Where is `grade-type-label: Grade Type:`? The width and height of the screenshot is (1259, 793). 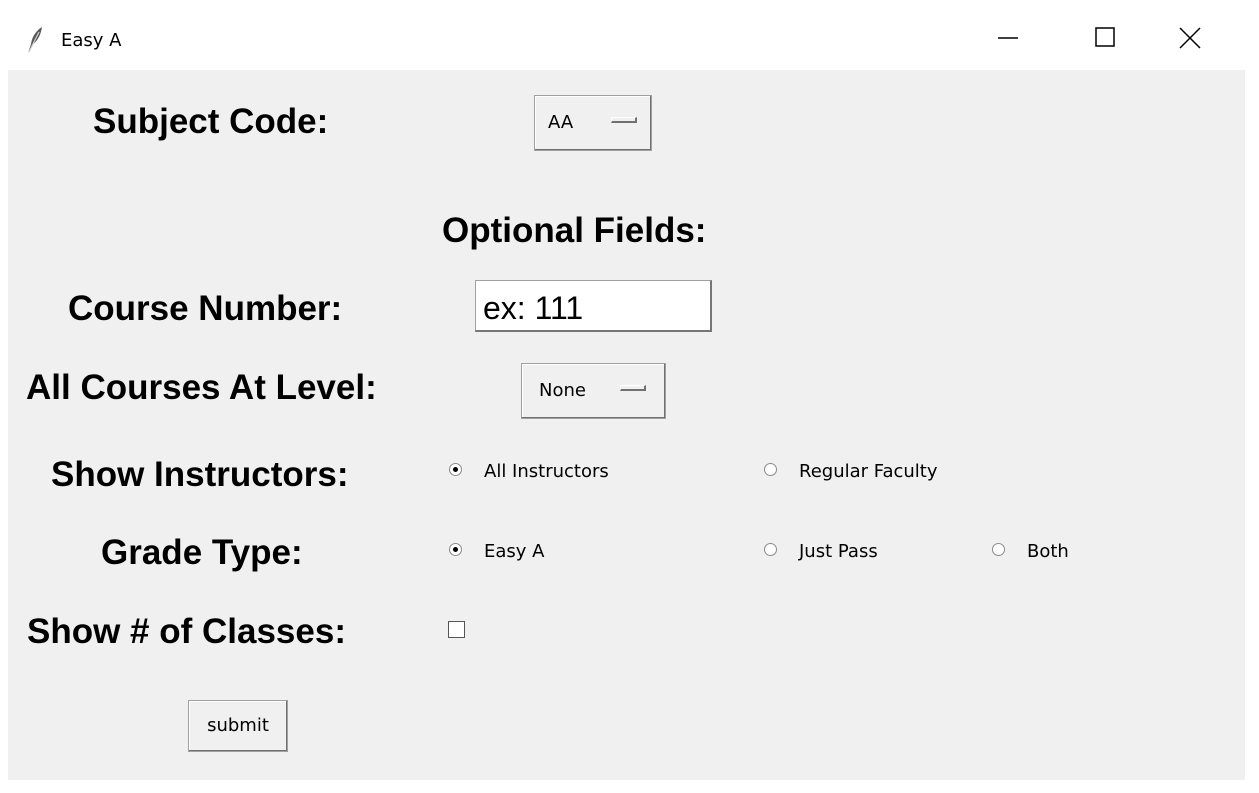
grade-type-label: Grade Type: is located at coordinates (202, 552).